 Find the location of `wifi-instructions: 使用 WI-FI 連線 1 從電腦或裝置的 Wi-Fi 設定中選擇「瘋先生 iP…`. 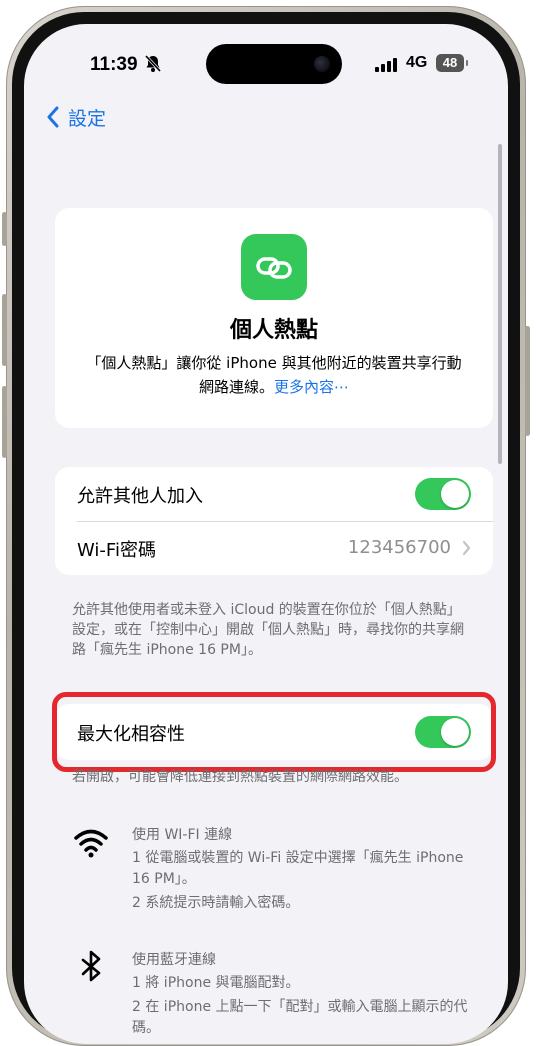

wifi-instructions: 使用 WI-FI 連線 1 從電腦或裝置的 Wi-Fi 設定中選擇「瘋先生 iP… is located at coordinates (272, 869).